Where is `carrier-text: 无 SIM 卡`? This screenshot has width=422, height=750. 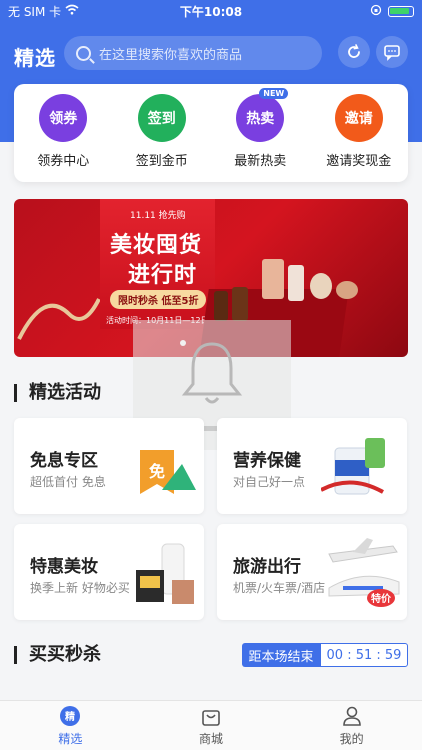
carrier-text: 无 SIM 卡 is located at coordinates (35, 11).